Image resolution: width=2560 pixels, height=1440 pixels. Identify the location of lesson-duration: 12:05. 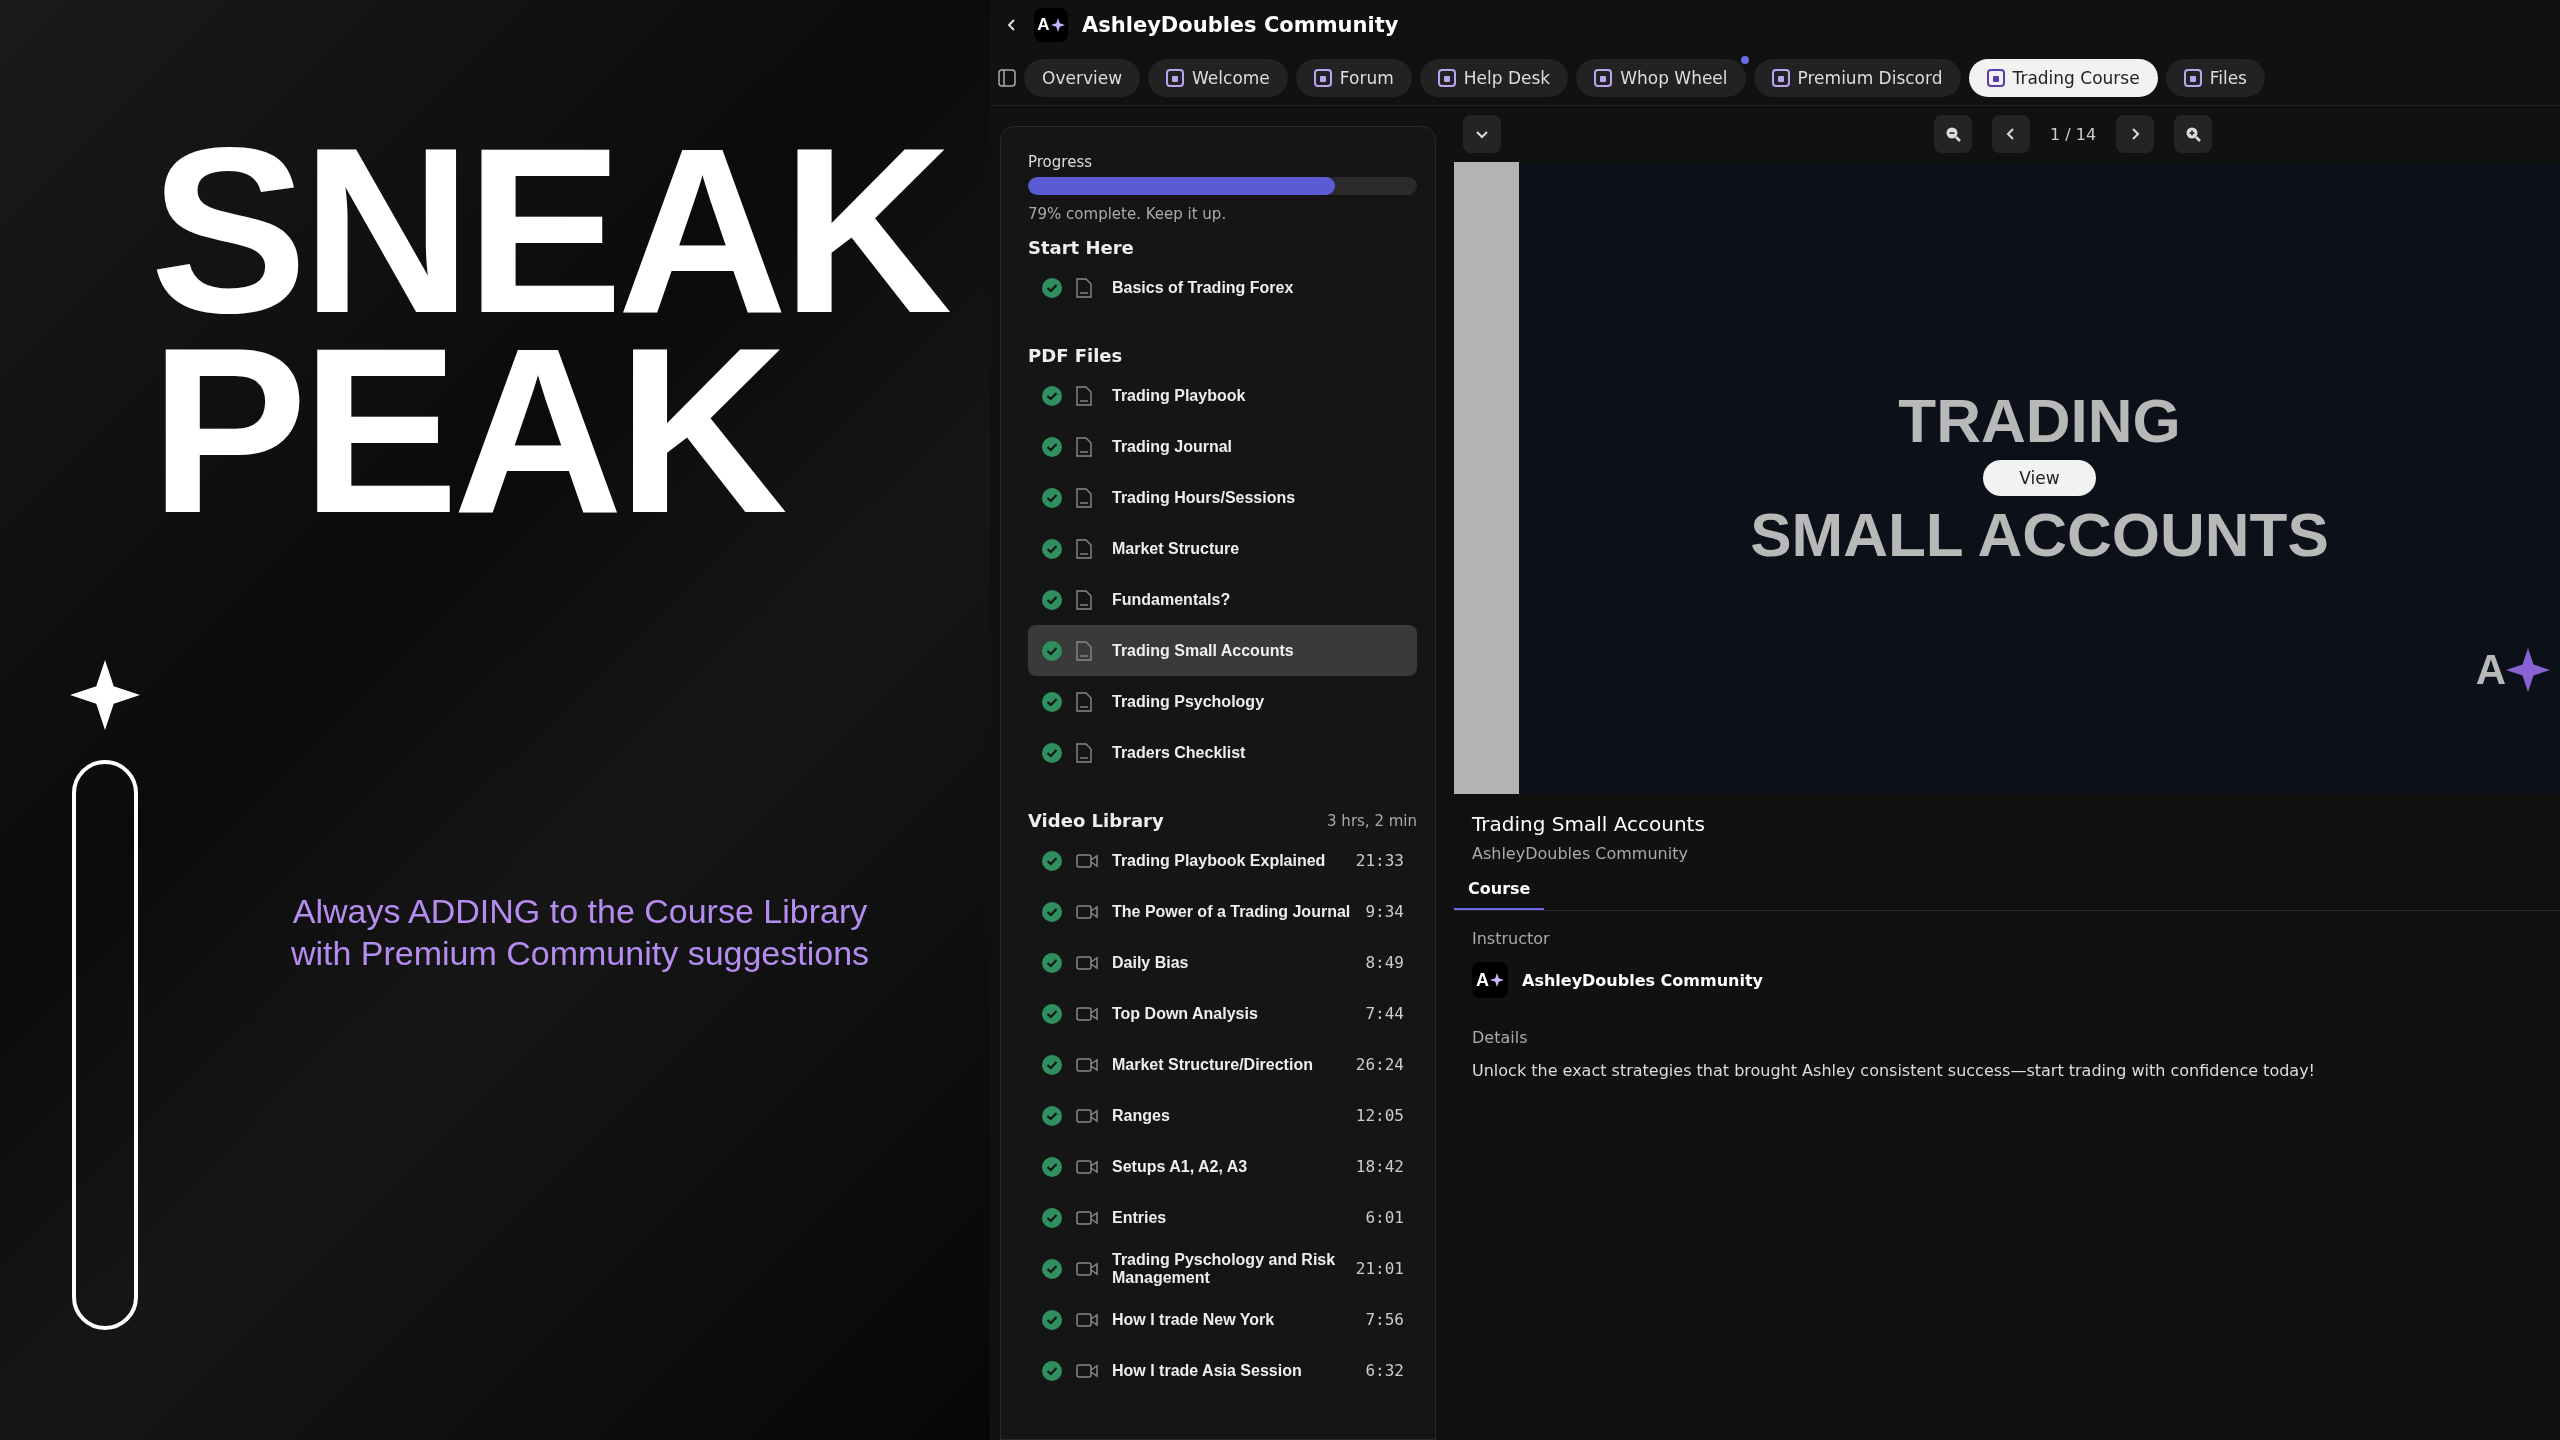
(1379, 1115).